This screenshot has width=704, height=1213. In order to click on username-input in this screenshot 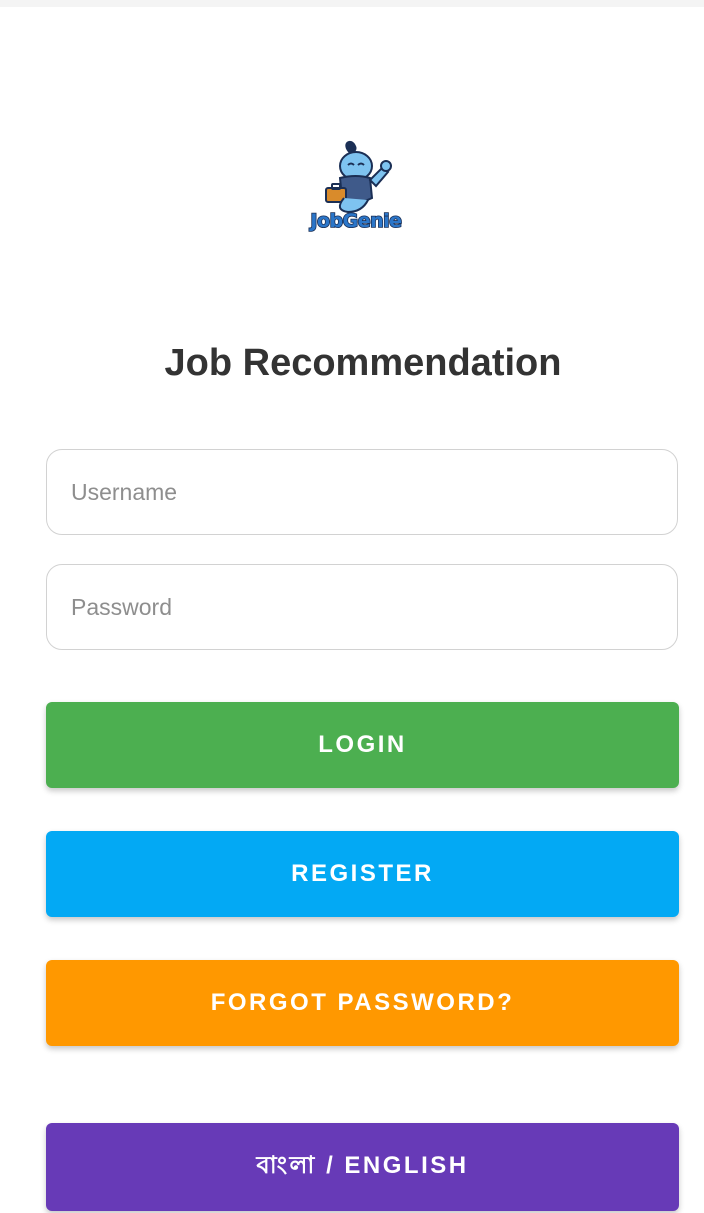, I will do `click(362, 492)`.